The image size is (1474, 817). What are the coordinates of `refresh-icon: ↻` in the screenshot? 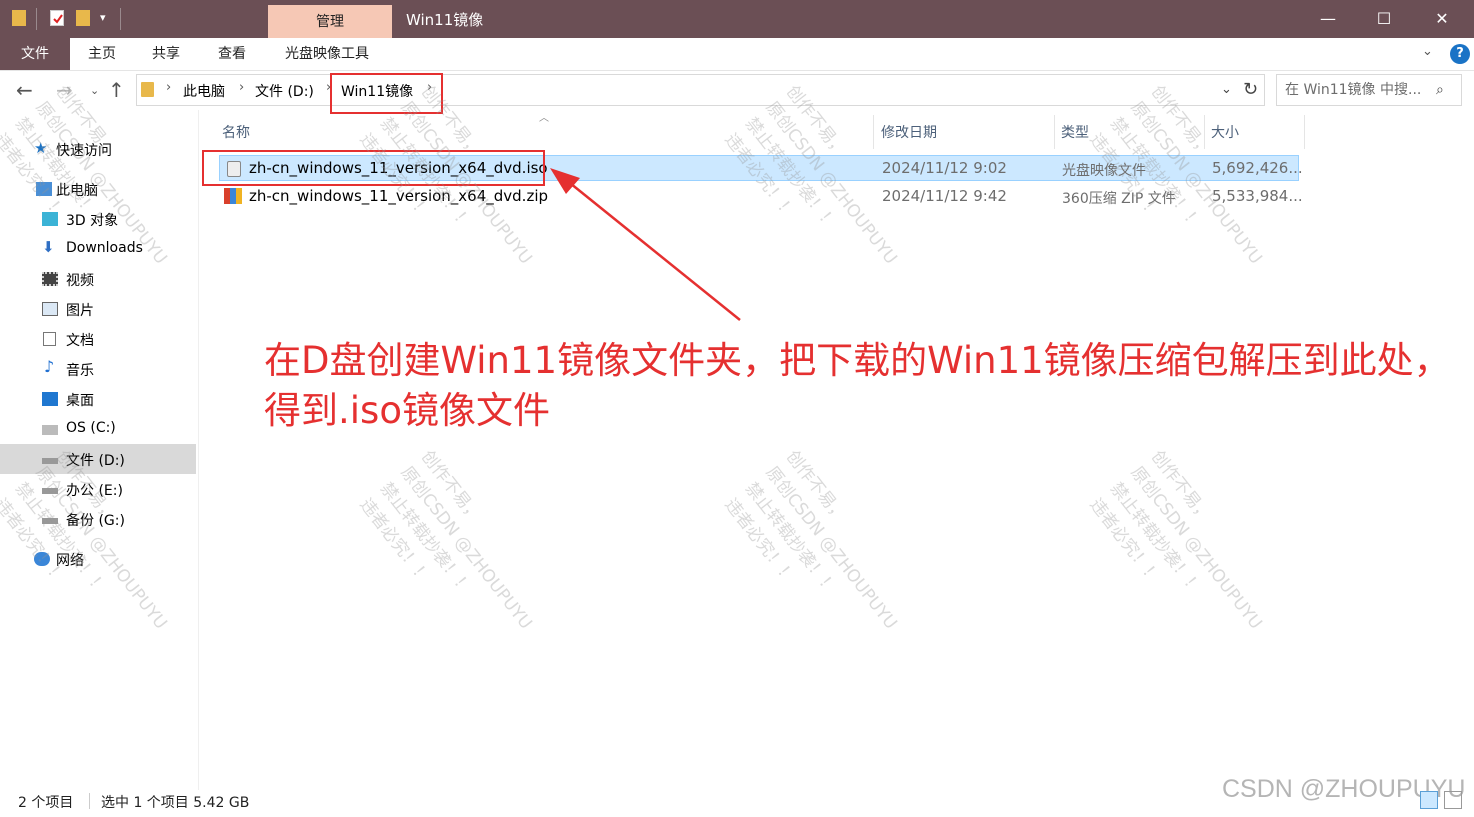 It's located at (1250, 89).